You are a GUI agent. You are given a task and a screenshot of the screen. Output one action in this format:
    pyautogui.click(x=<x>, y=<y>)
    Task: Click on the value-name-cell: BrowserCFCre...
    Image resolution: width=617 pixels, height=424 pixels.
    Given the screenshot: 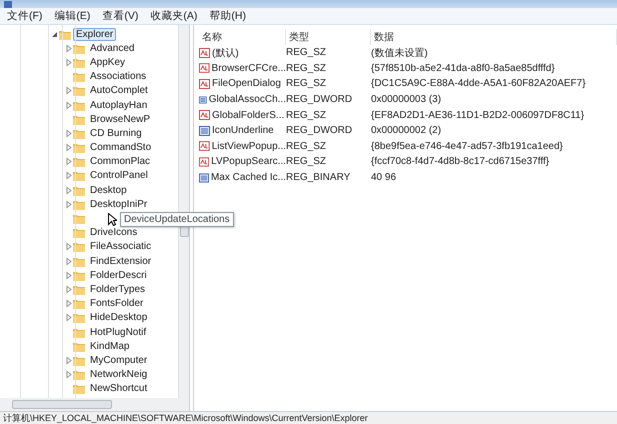 What is the action you would take?
    pyautogui.click(x=242, y=68)
    